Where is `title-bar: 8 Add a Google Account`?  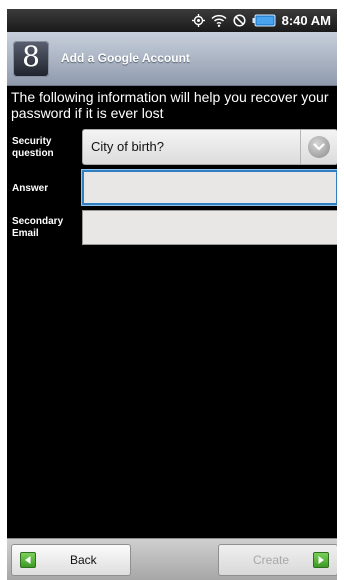 title-bar: 8 Add a Google Account is located at coordinates (172, 59).